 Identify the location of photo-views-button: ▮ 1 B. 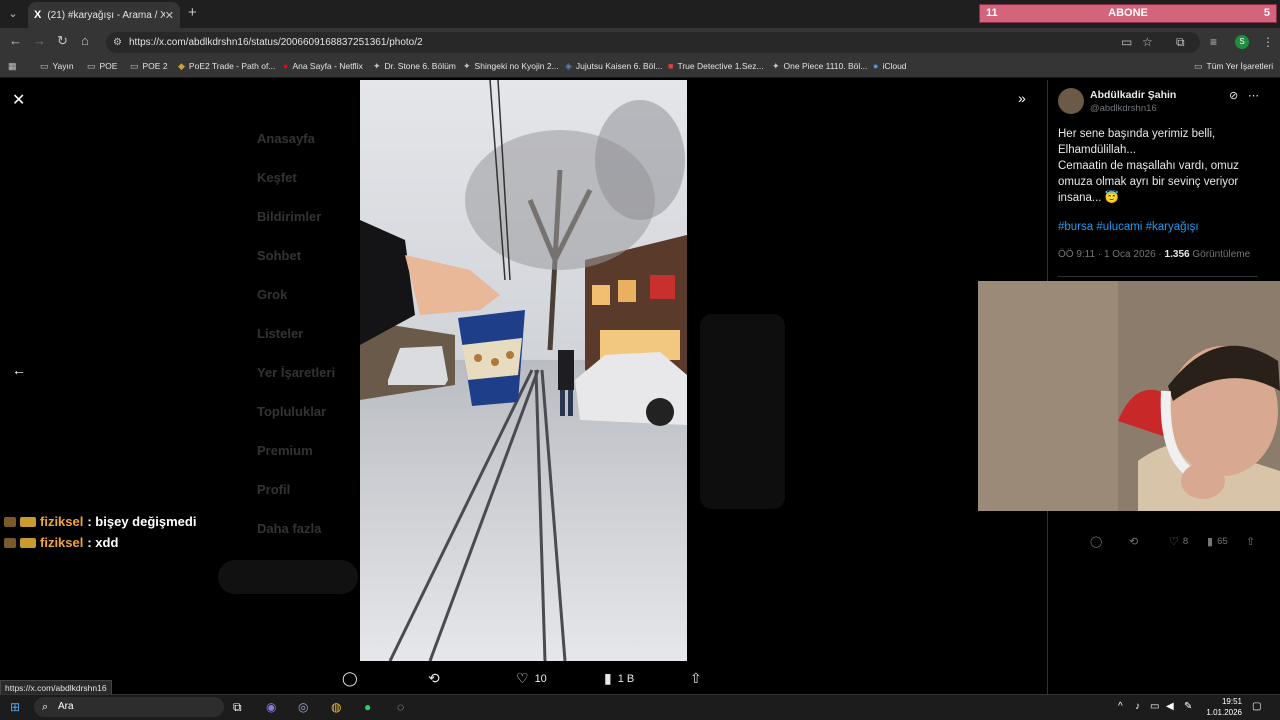
(619, 678).